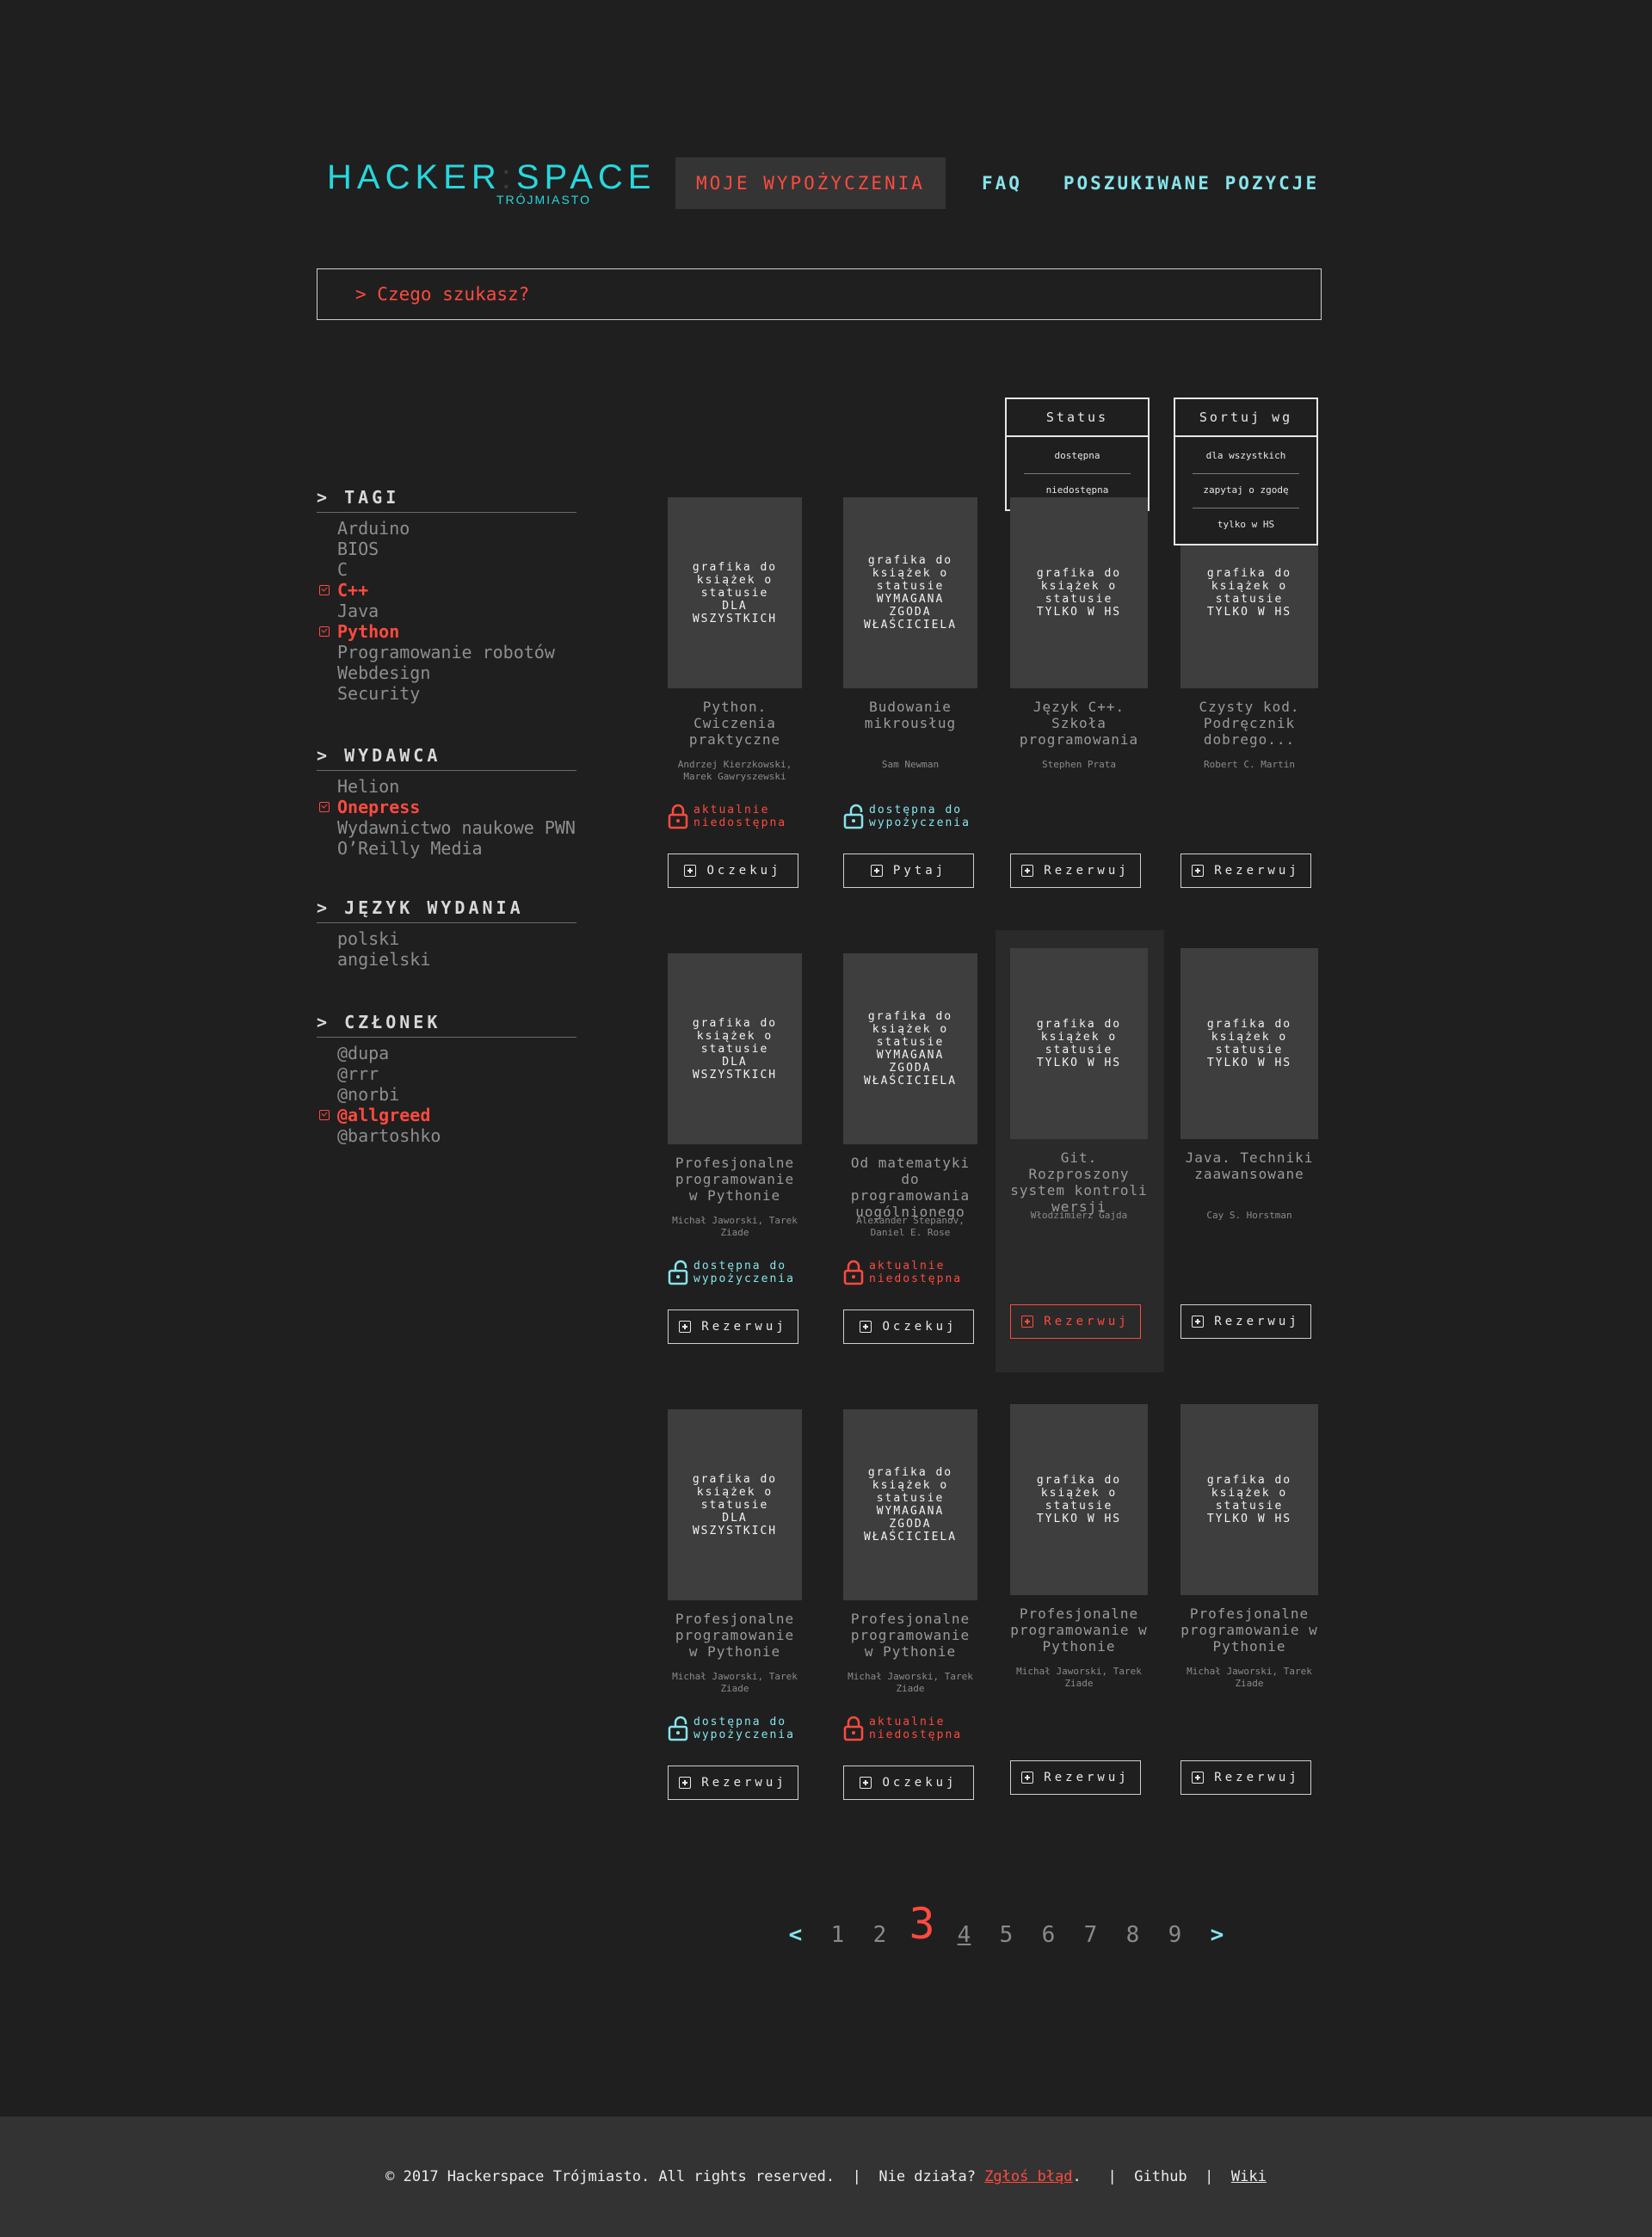 The image size is (1652, 2237). I want to click on cover-text: WSZYSTKICH, so click(735, 1075).